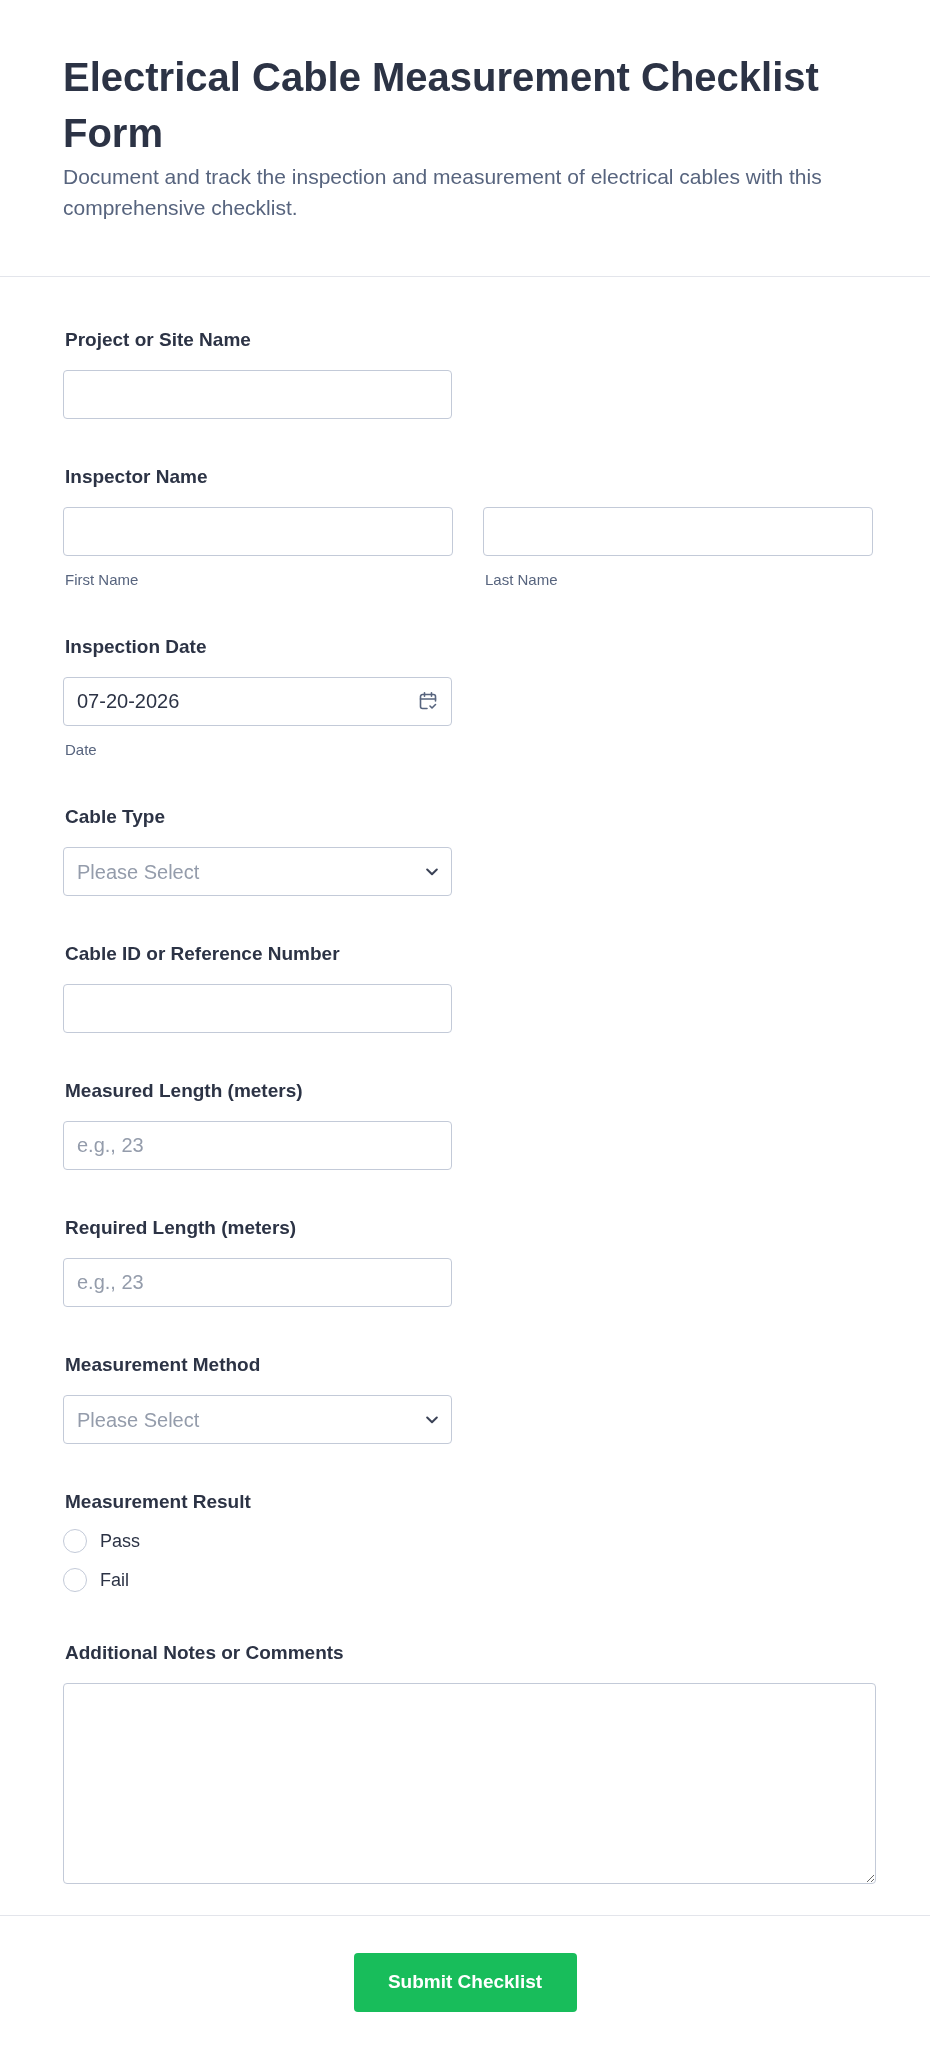 This screenshot has width=930, height=2061. Describe the element at coordinates (115, 817) in the screenshot. I see `field-label: Cable Type` at that location.